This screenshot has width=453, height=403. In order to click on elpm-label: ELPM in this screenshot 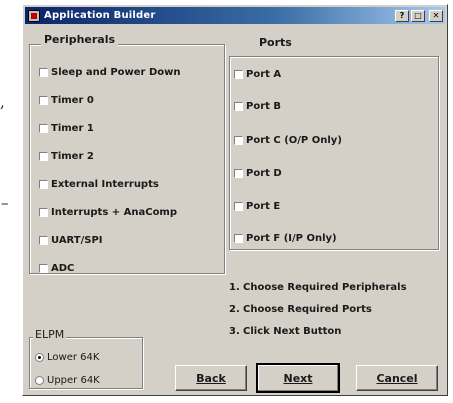, I will do `click(50, 334)`.